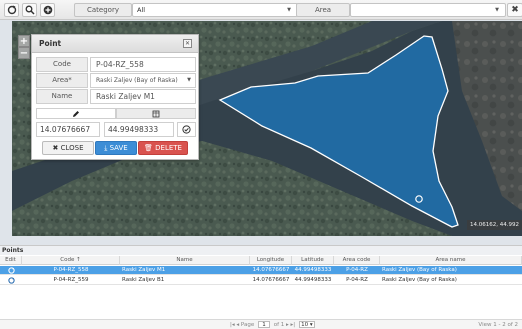 The image size is (522, 329). What do you see at coordinates (279, 325) in the screenshot?
I see `page-of-label: of 1` at bounding box center [279, 325].